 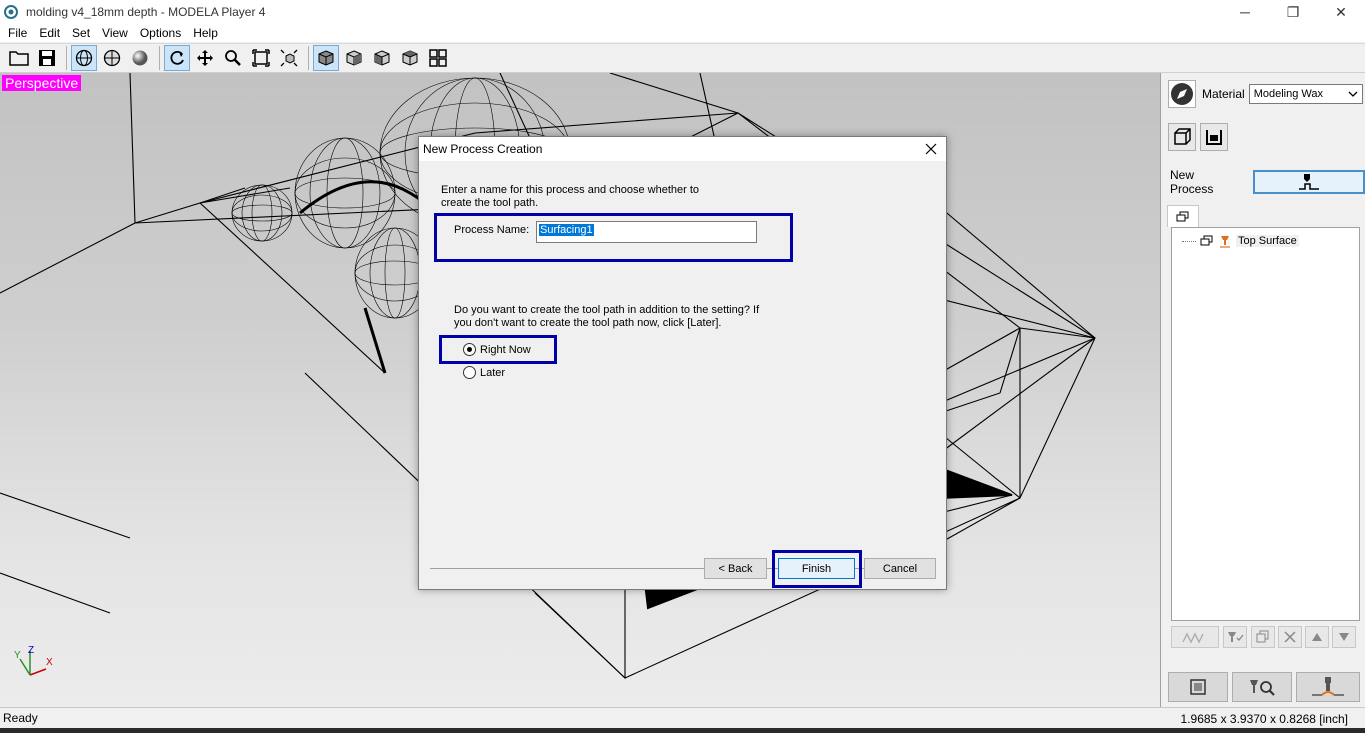 I want to click on dialog-title: New Process Creation, so click(x=483, y=149).